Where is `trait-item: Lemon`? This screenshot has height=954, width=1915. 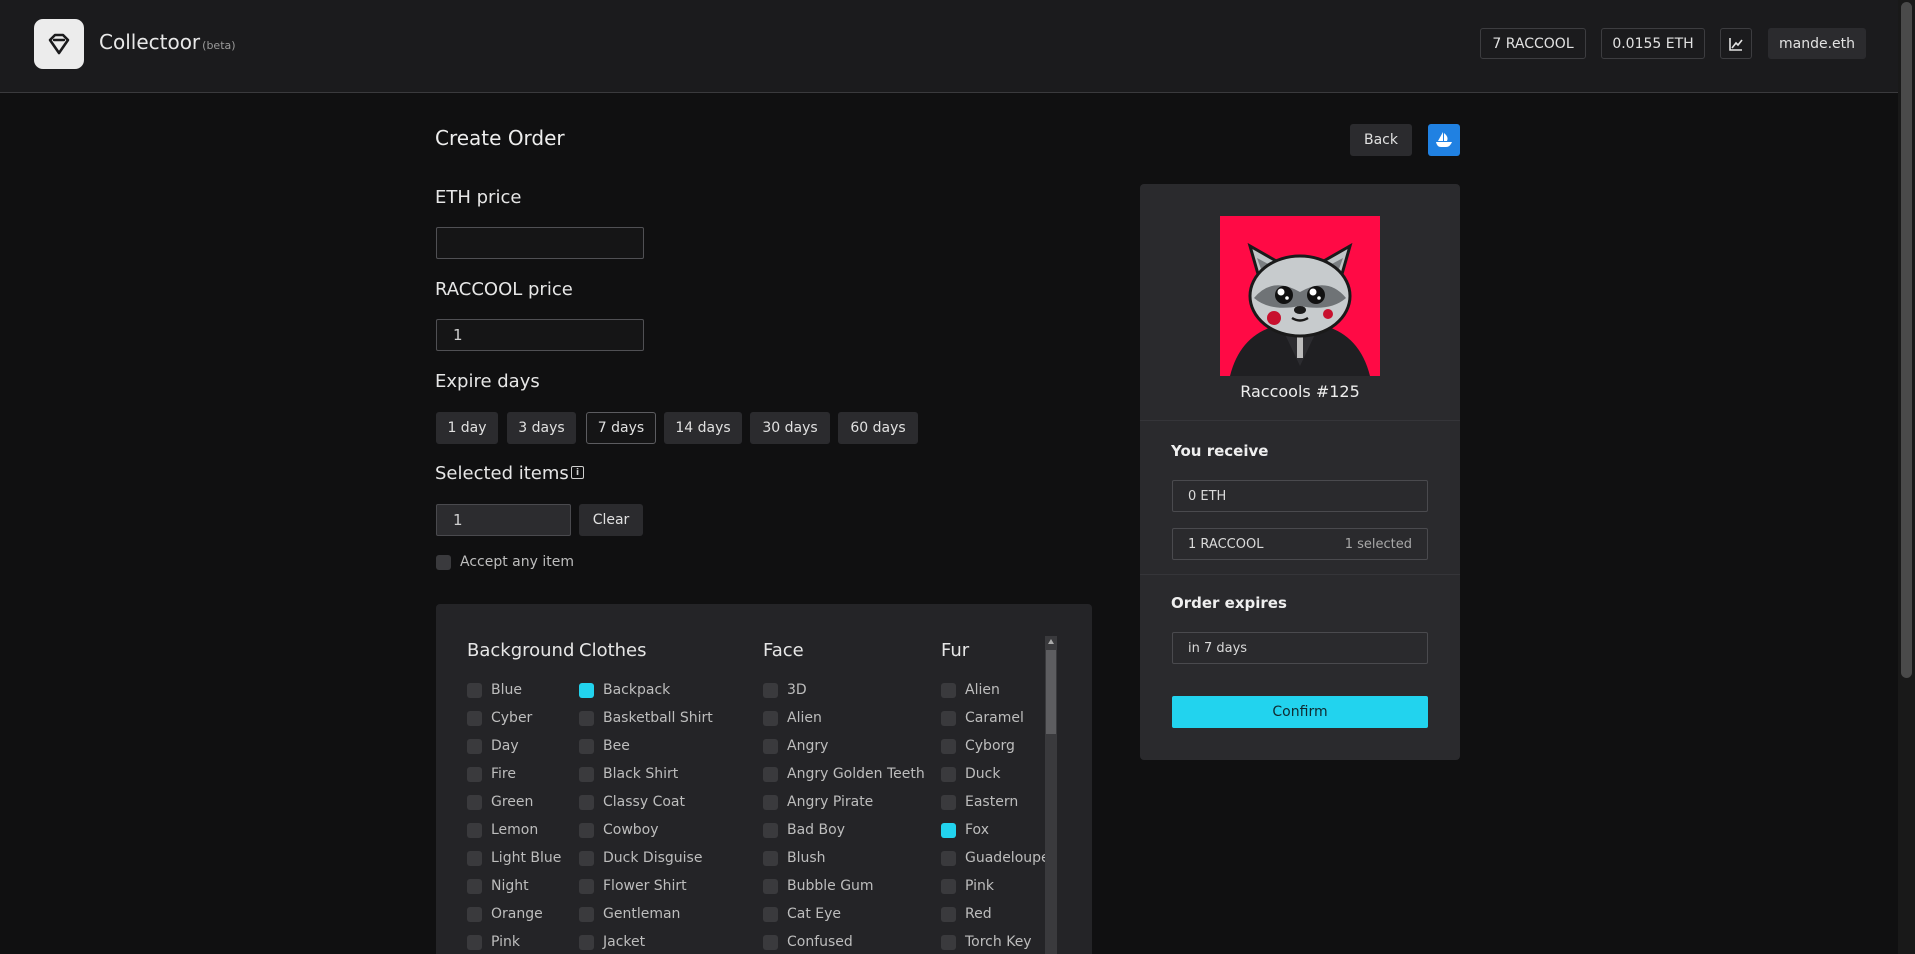 trait-item: Lemon is located at coordinates (520, 830).